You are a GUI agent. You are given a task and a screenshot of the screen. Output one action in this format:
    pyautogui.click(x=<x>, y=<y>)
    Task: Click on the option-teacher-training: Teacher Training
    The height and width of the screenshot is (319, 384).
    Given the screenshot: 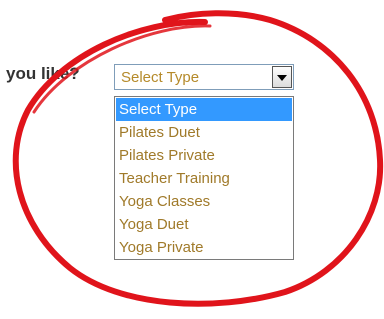 What is the action you would take?
    pyautogui.click(x=204, y=178)
    